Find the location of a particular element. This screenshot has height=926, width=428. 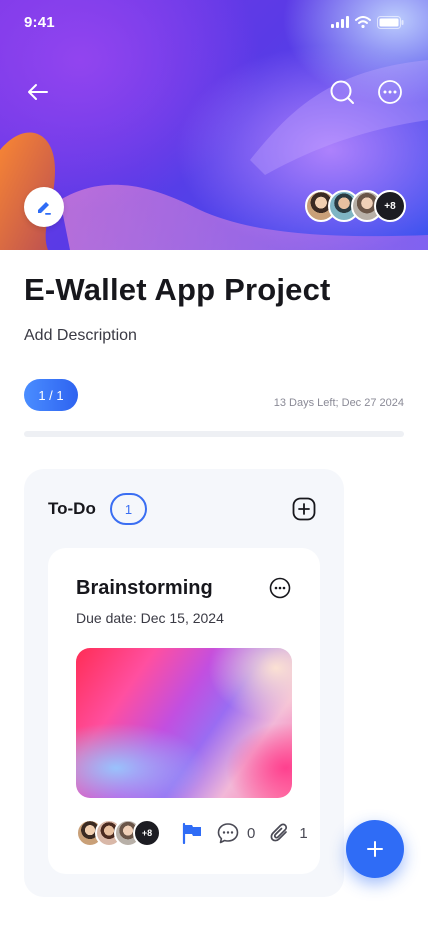

add-task-button is located at coordinates (304, 509).